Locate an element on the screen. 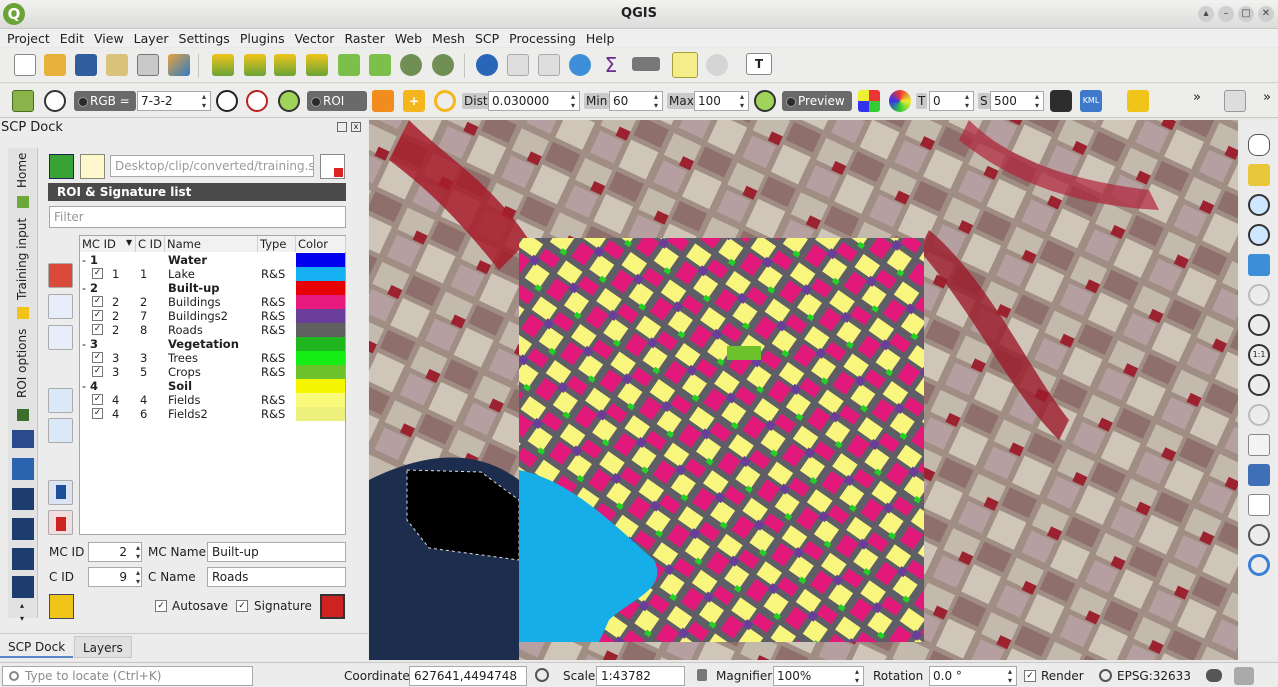 Image resolution: width=1278 pixels, height=687 pixels. lock-scale-icon is located at coordinates (702, 675).